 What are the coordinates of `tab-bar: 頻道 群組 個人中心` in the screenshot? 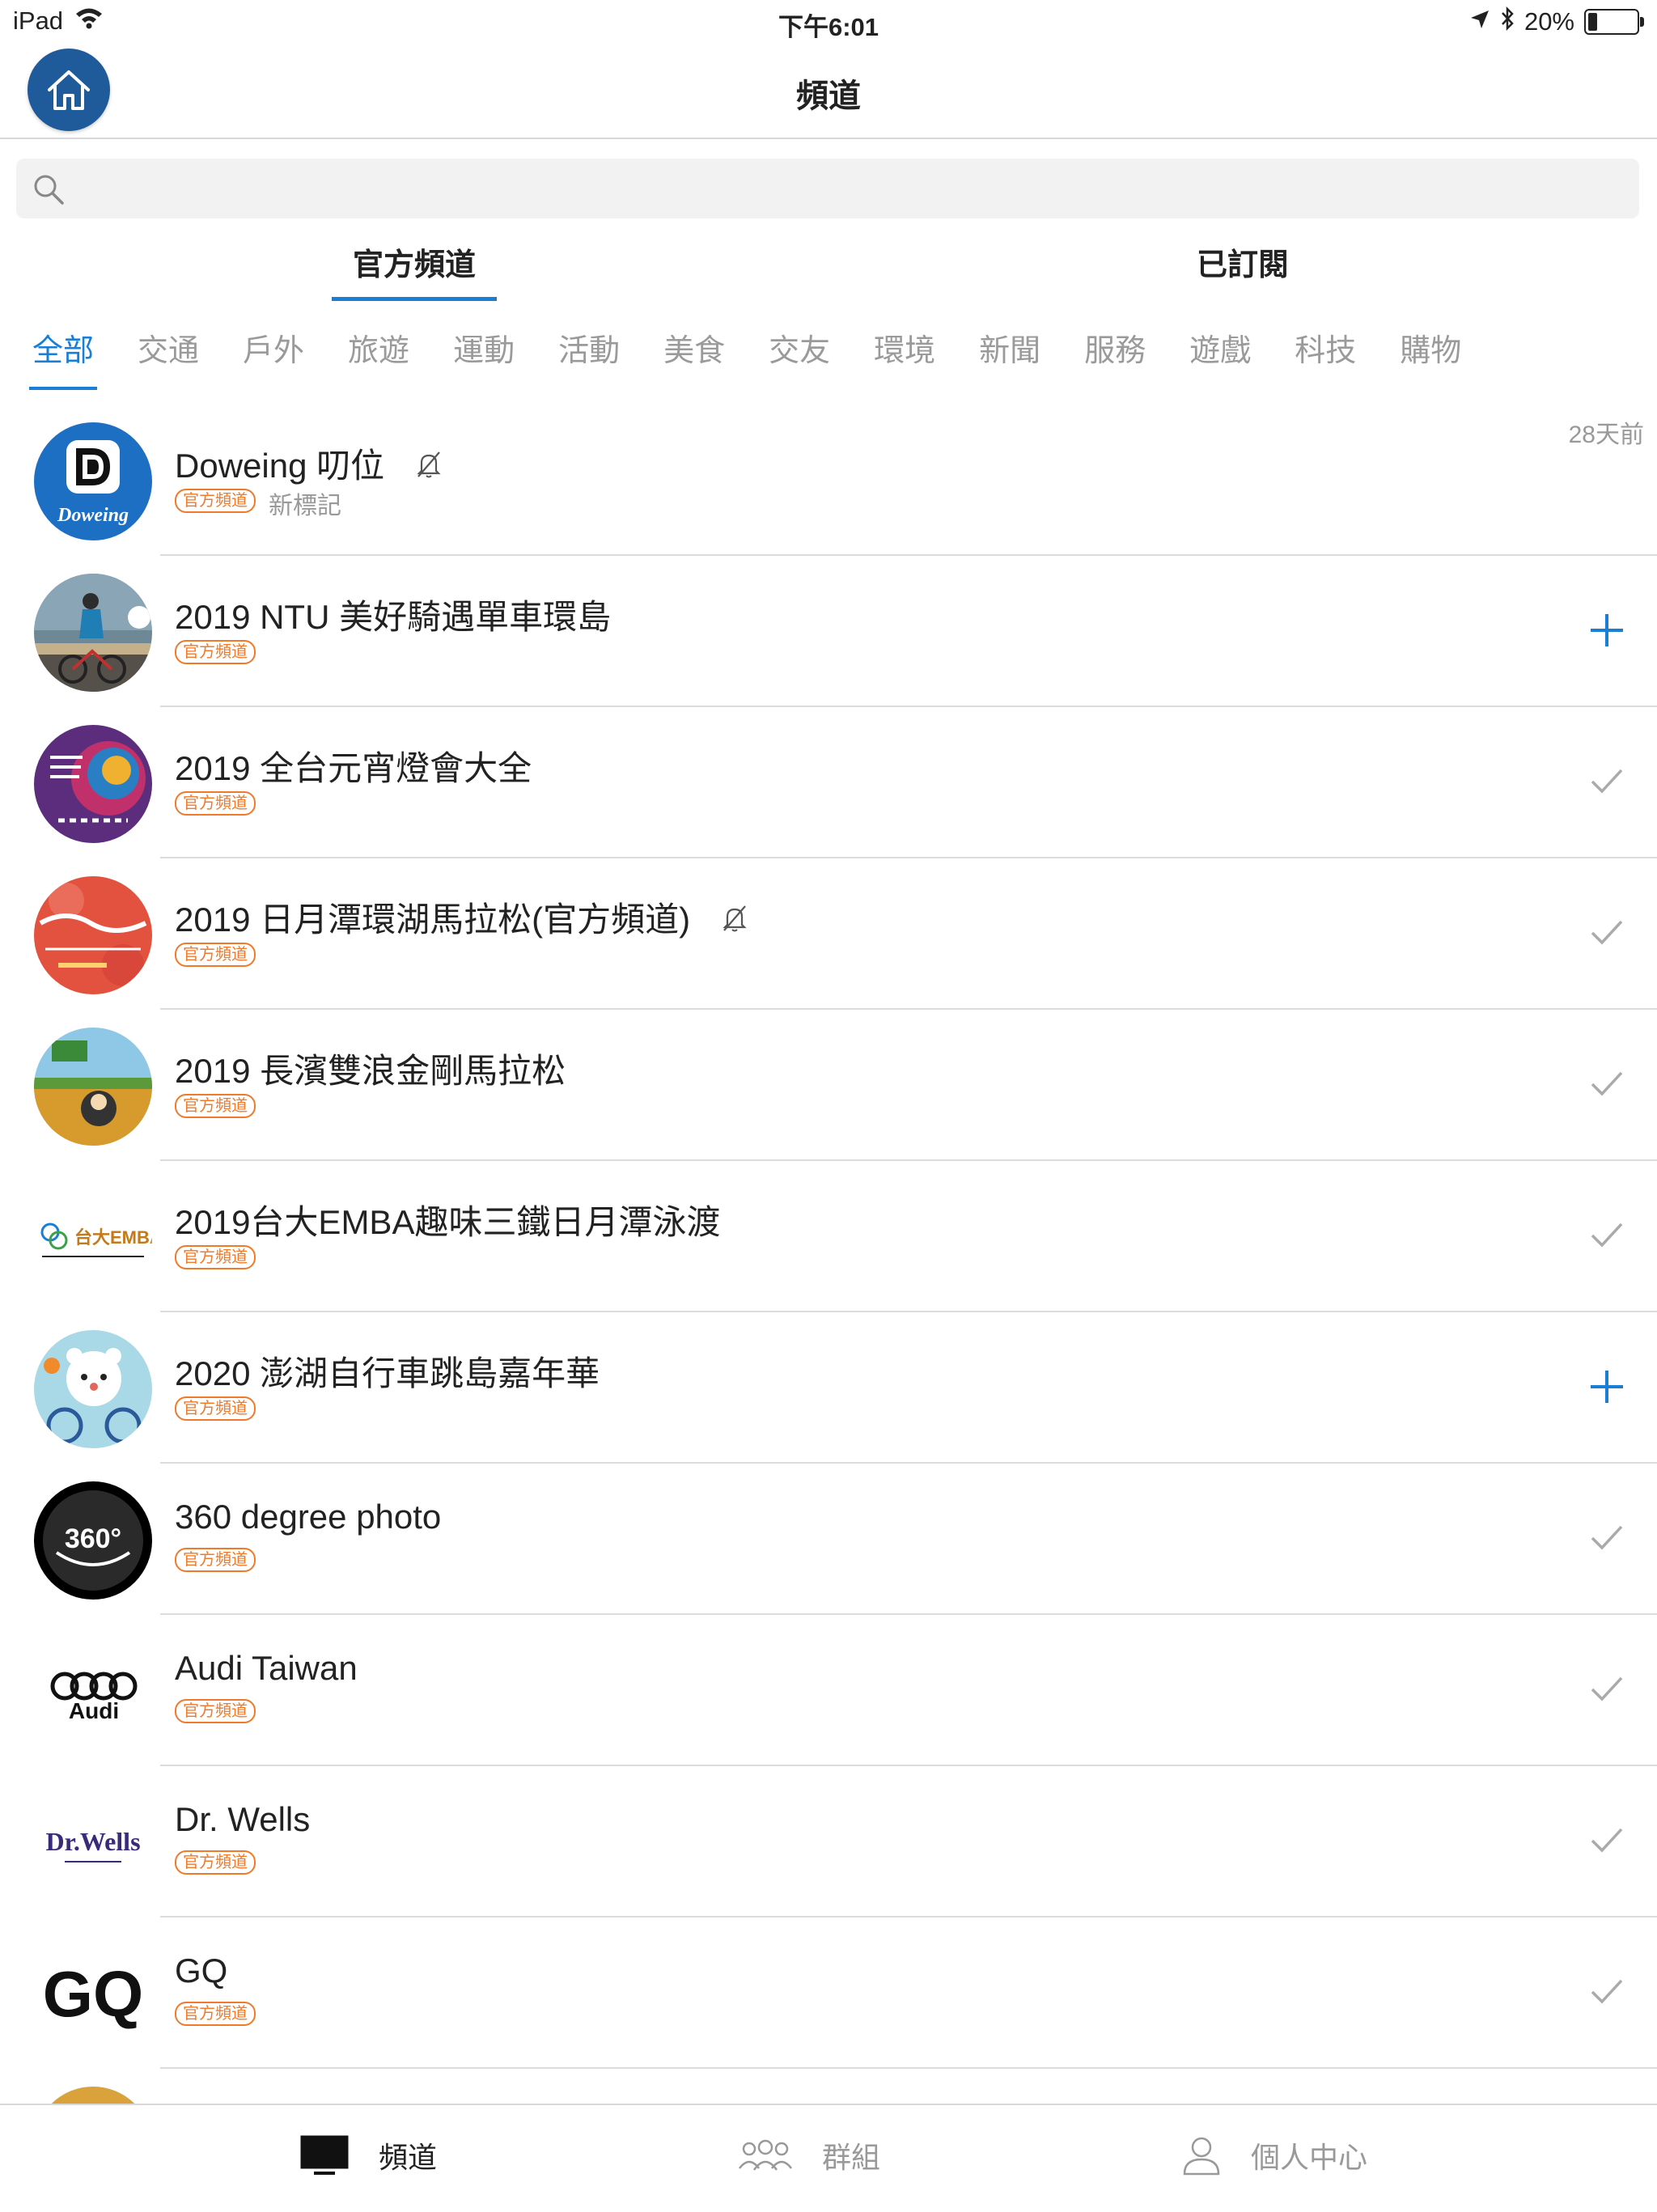 It's located at (828, 2158).